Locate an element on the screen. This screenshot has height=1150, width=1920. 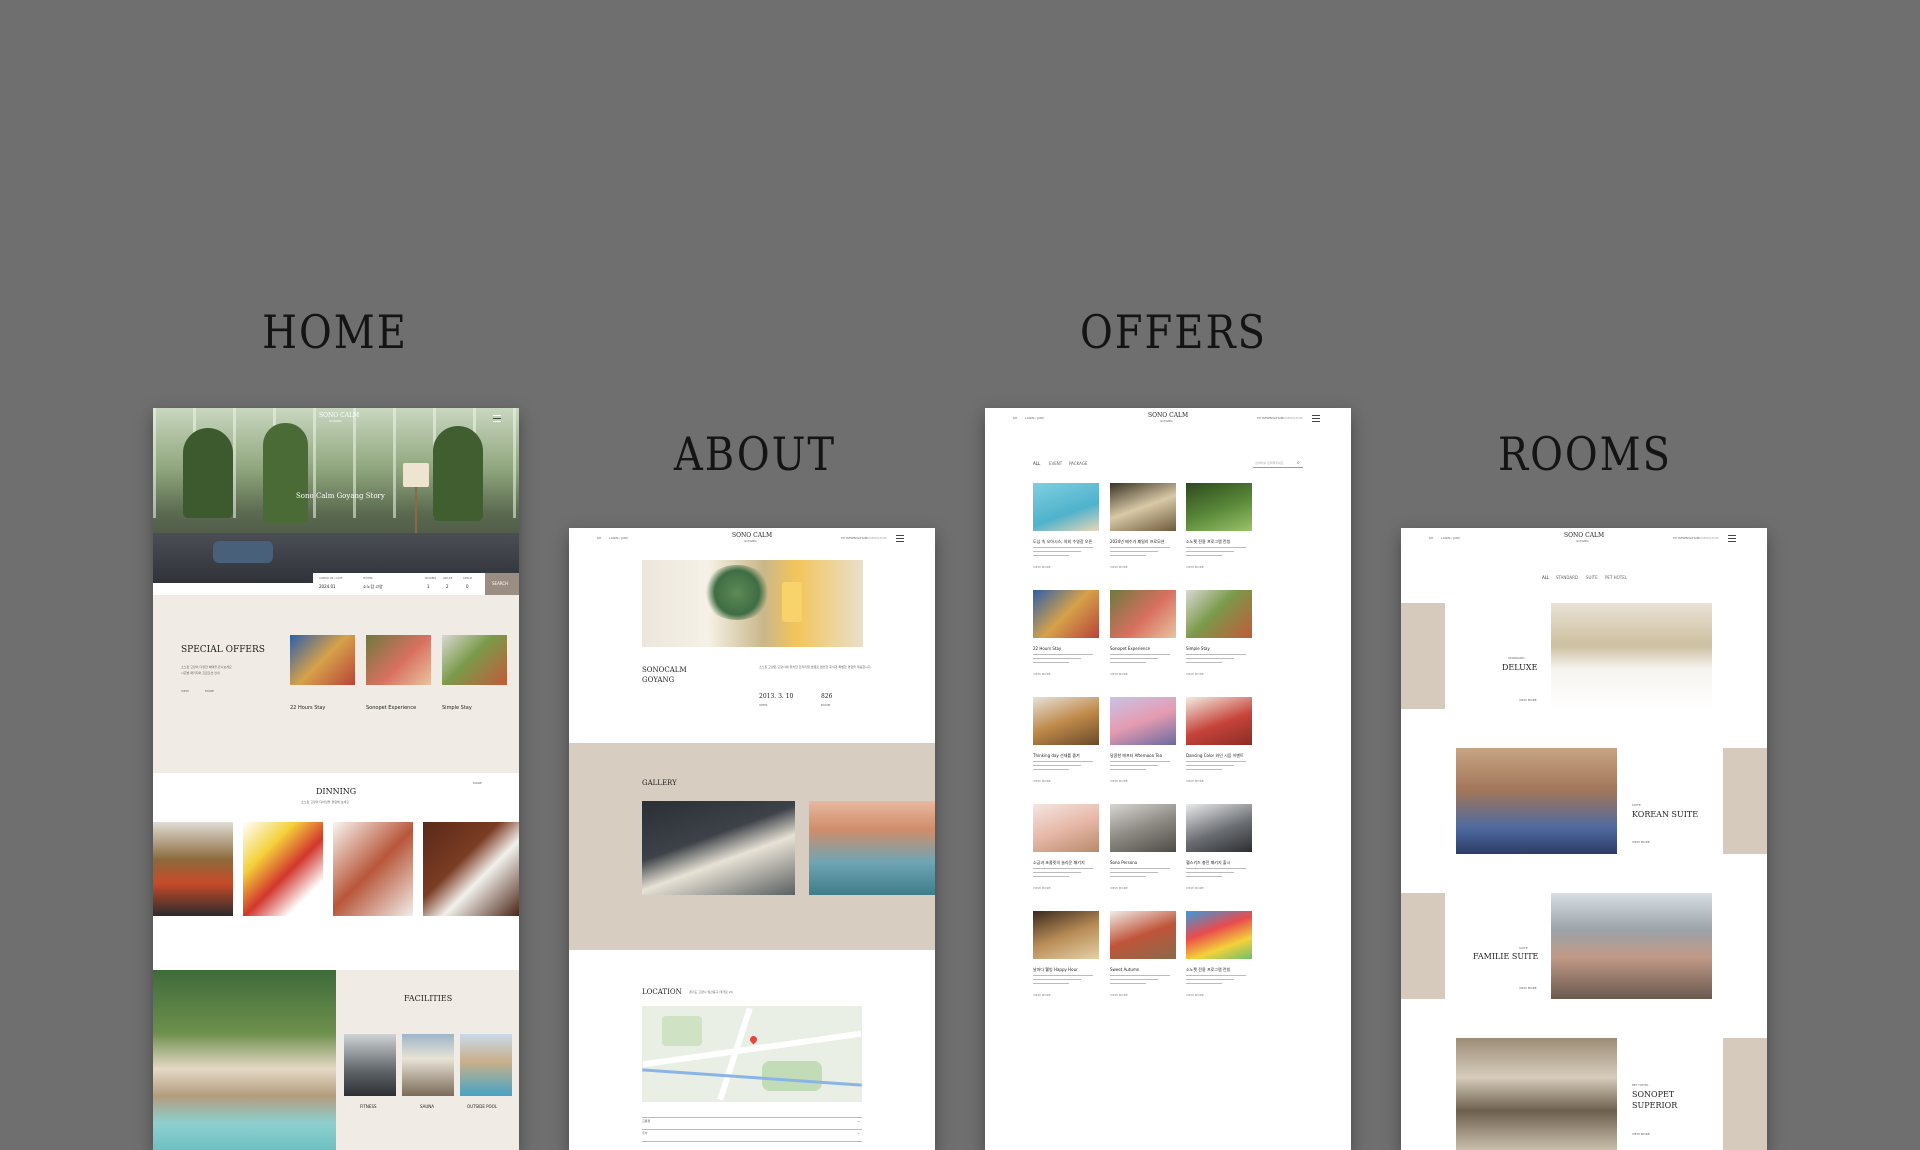
location-accordion-2: 주차 is located at coordinates (645, 1133).